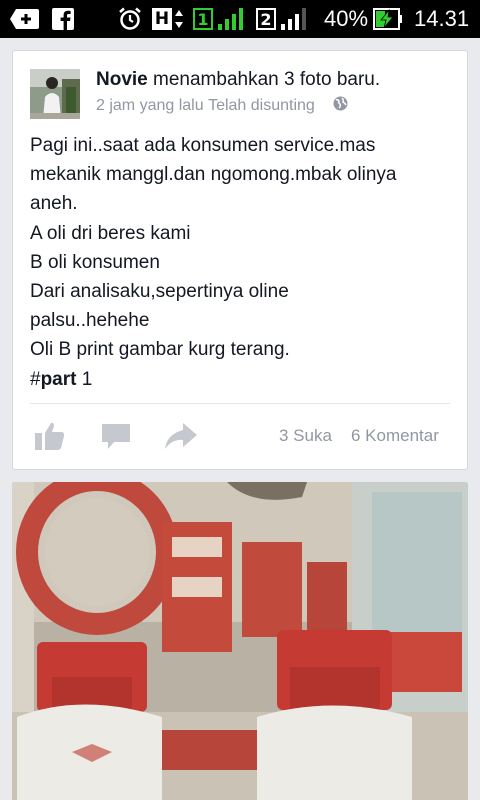  What do you see at coordinates (266, 19) in the screenshot?
I see `sim2-label: 2` at bounding box center [266, 19].